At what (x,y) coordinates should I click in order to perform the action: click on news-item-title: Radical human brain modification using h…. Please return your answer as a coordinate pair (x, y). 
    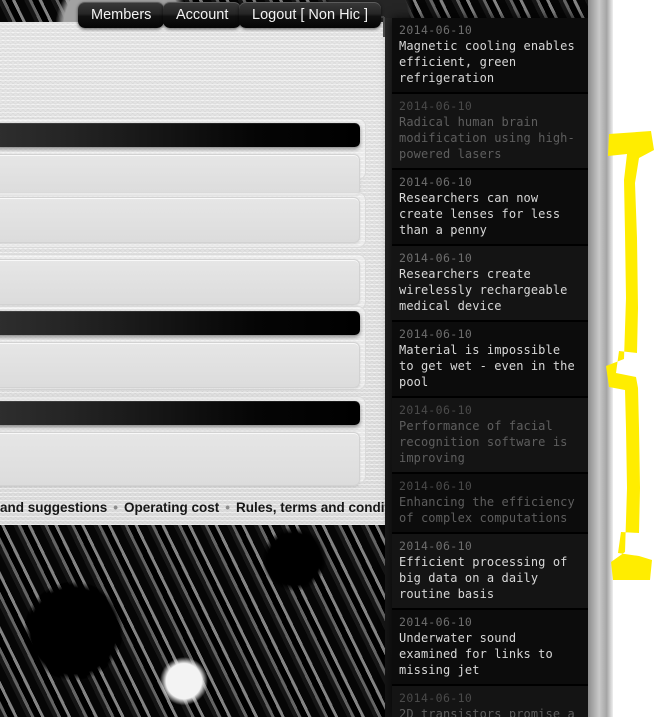
    Looking at the image, I should click on (490, 138).